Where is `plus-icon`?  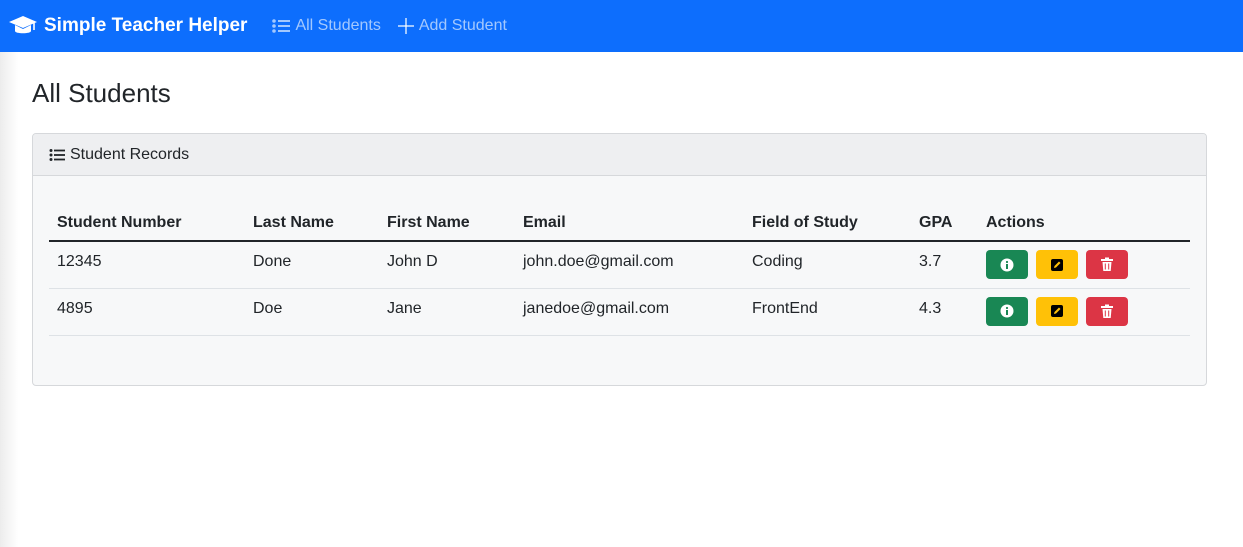 plus-icon is located at coordinates (405, 26).